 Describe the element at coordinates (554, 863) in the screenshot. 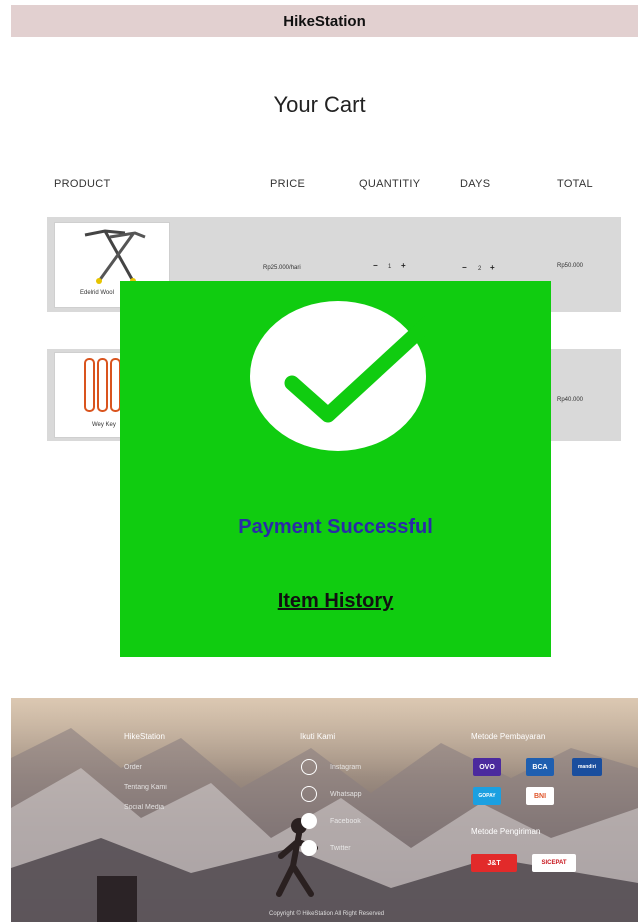

I see `sicepat-badge: SICEPAT` at that location.